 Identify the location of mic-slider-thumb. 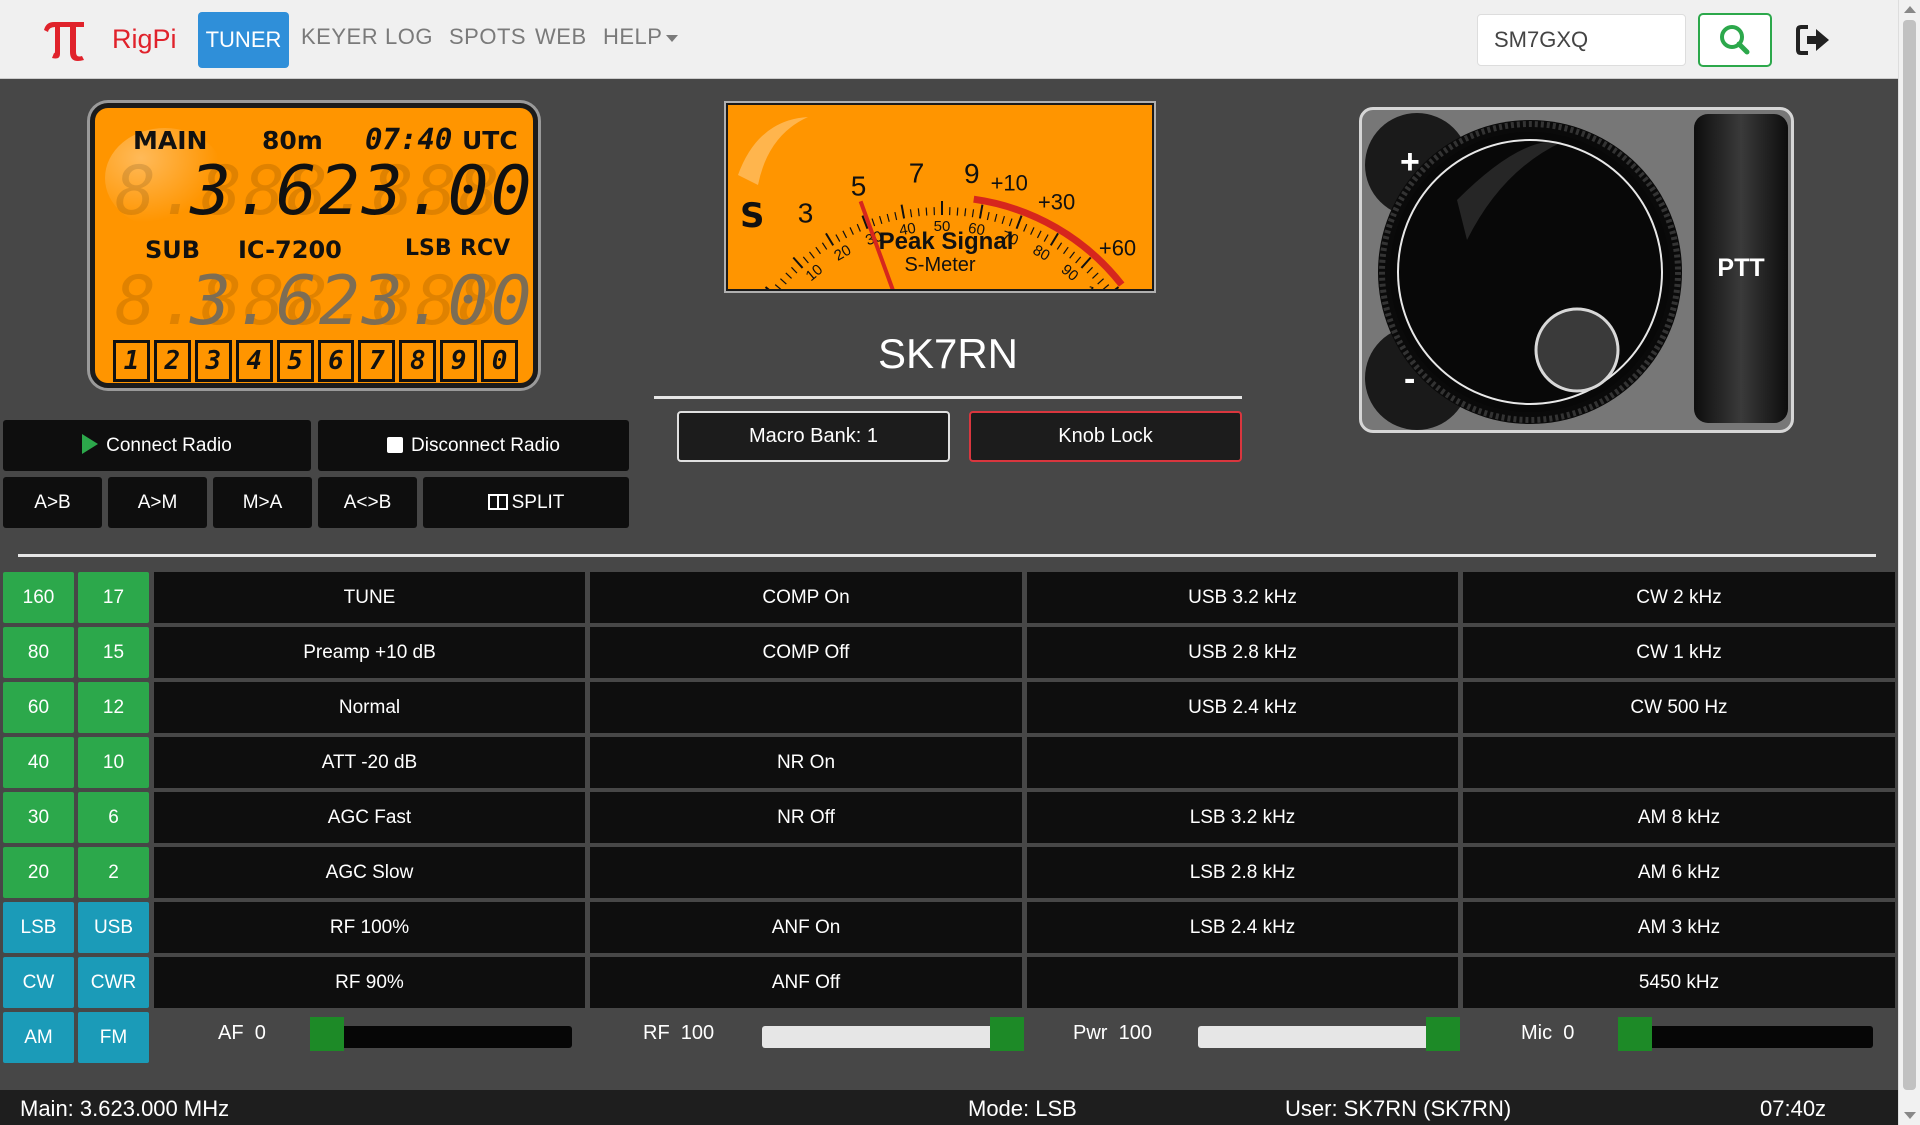
(1635, 1034).